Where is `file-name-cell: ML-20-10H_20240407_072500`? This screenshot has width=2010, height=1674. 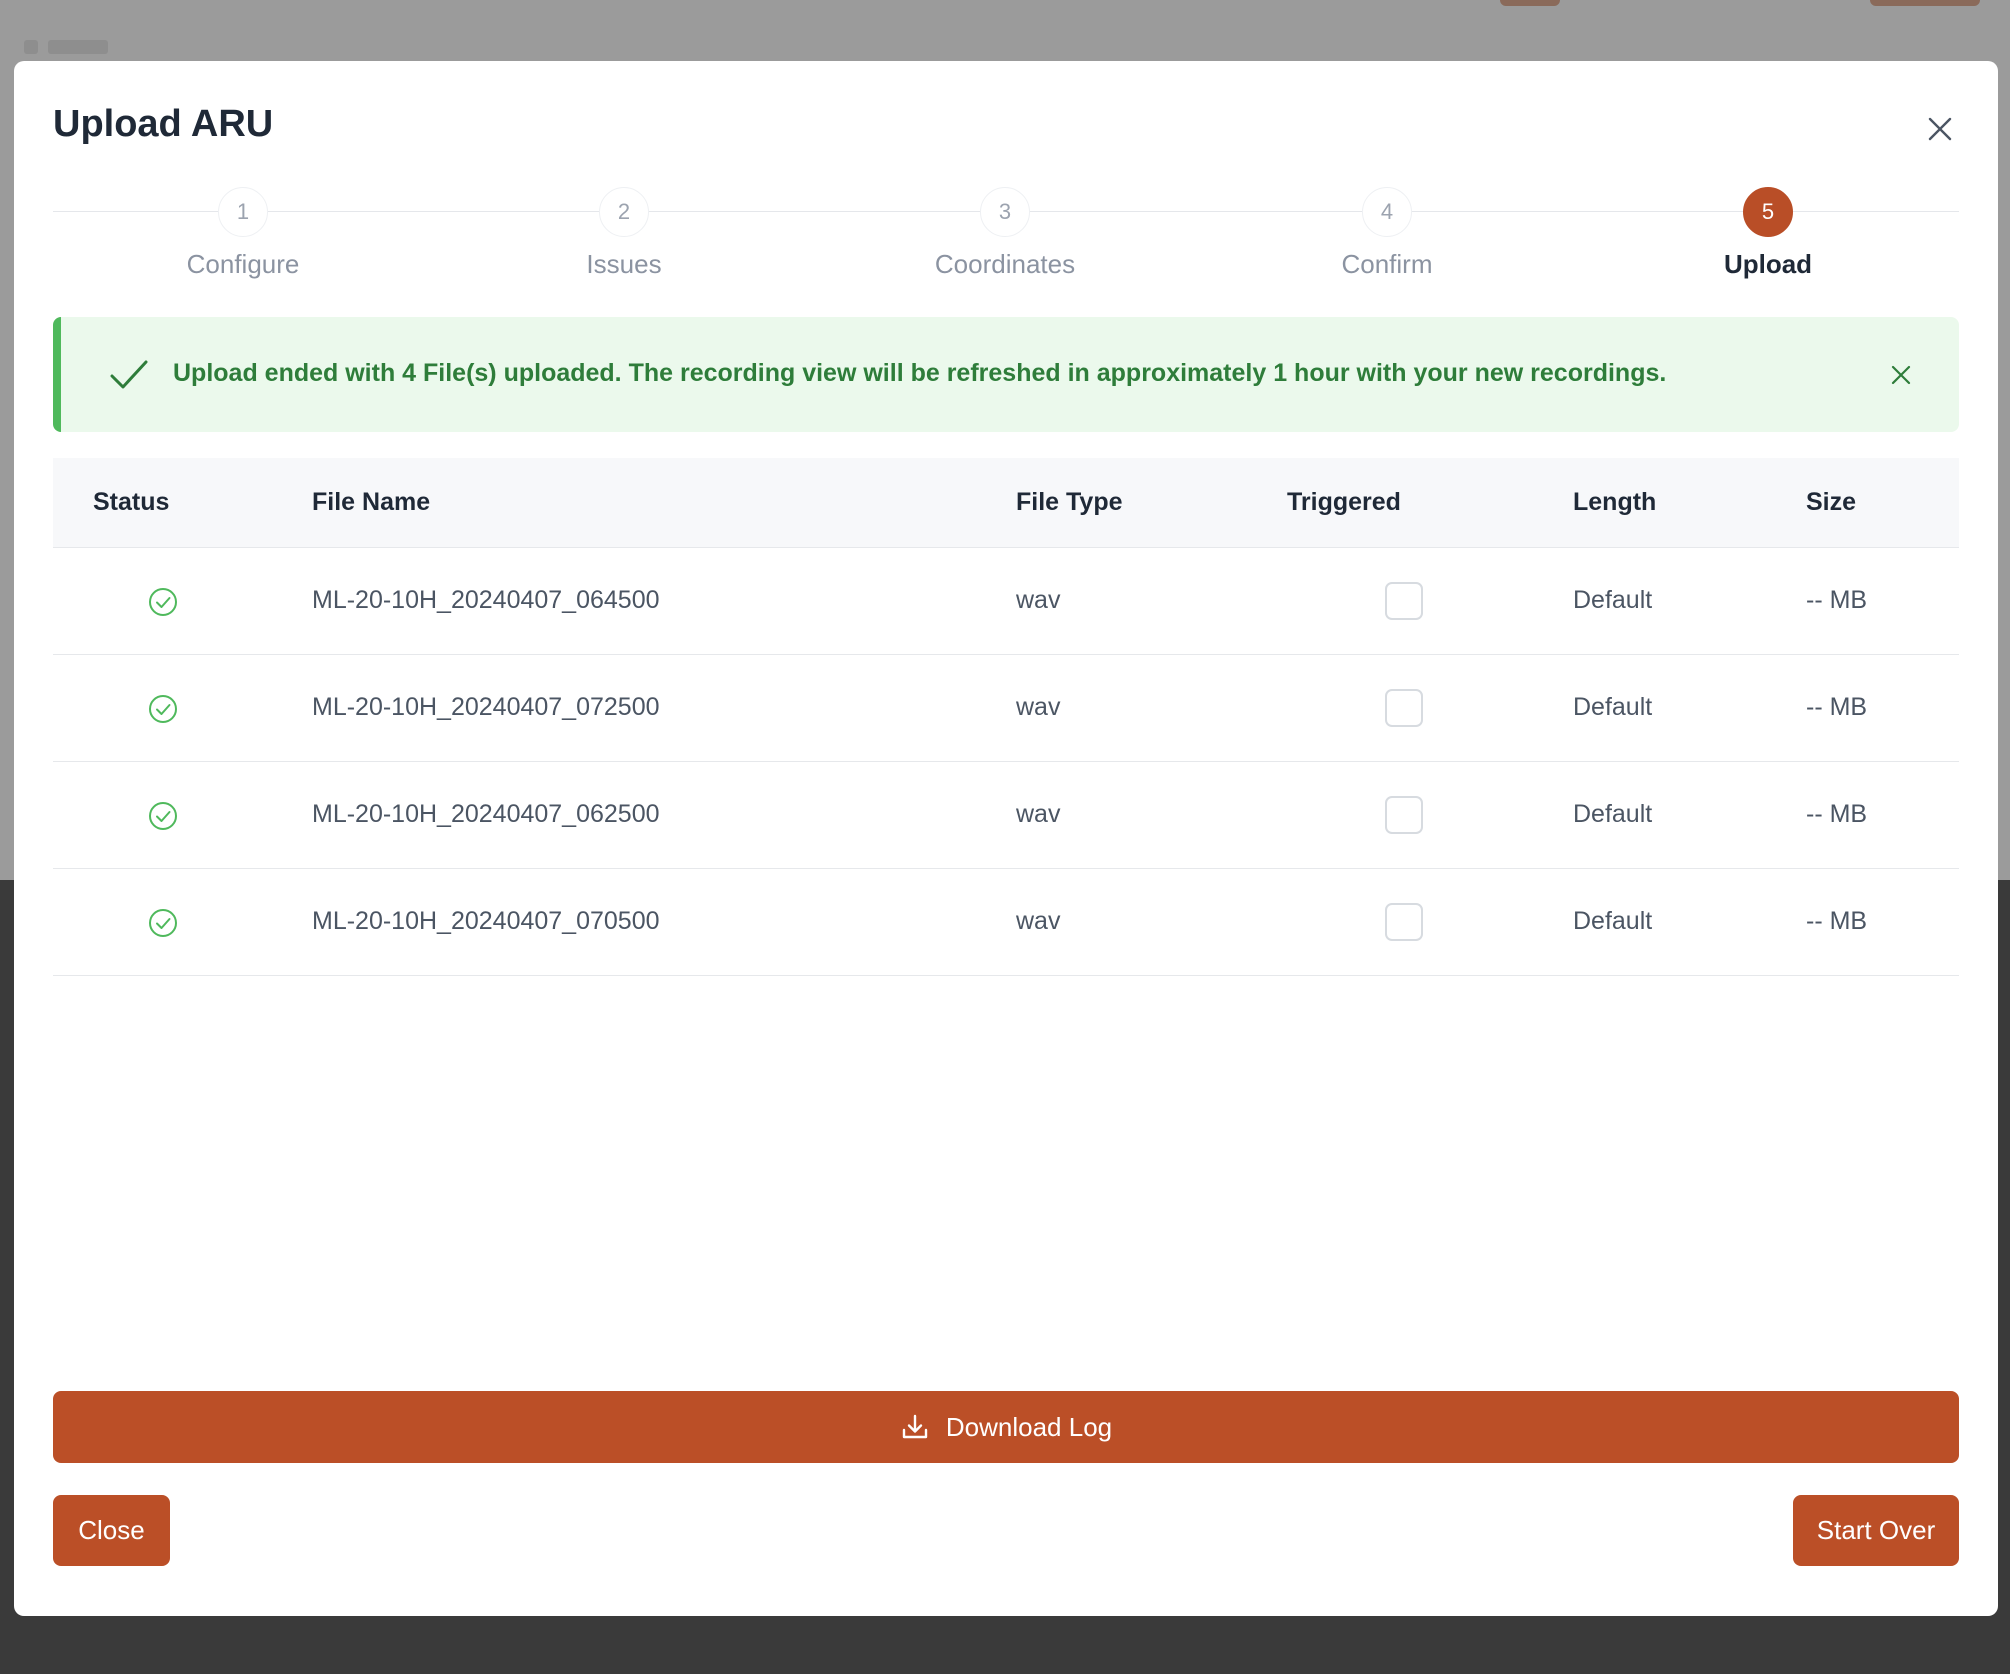 file-name-cell: ML-20-10H_20240407_072500 is located at coordinates (486, 707).